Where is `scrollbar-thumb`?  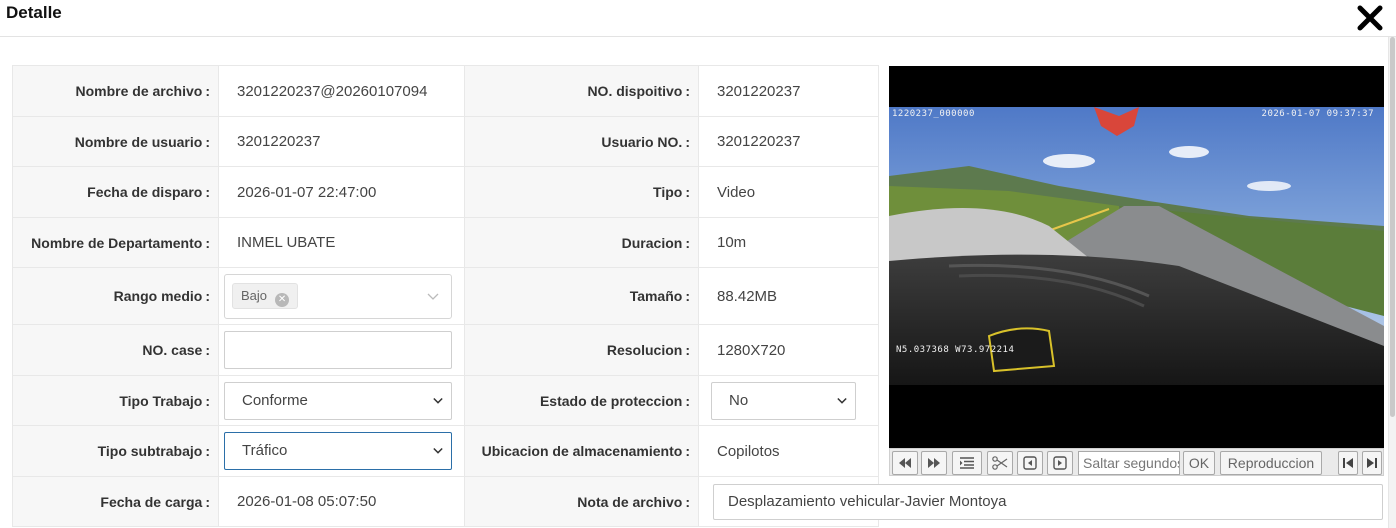 scrollbar-thumb is located at coordinates (1392, 227).